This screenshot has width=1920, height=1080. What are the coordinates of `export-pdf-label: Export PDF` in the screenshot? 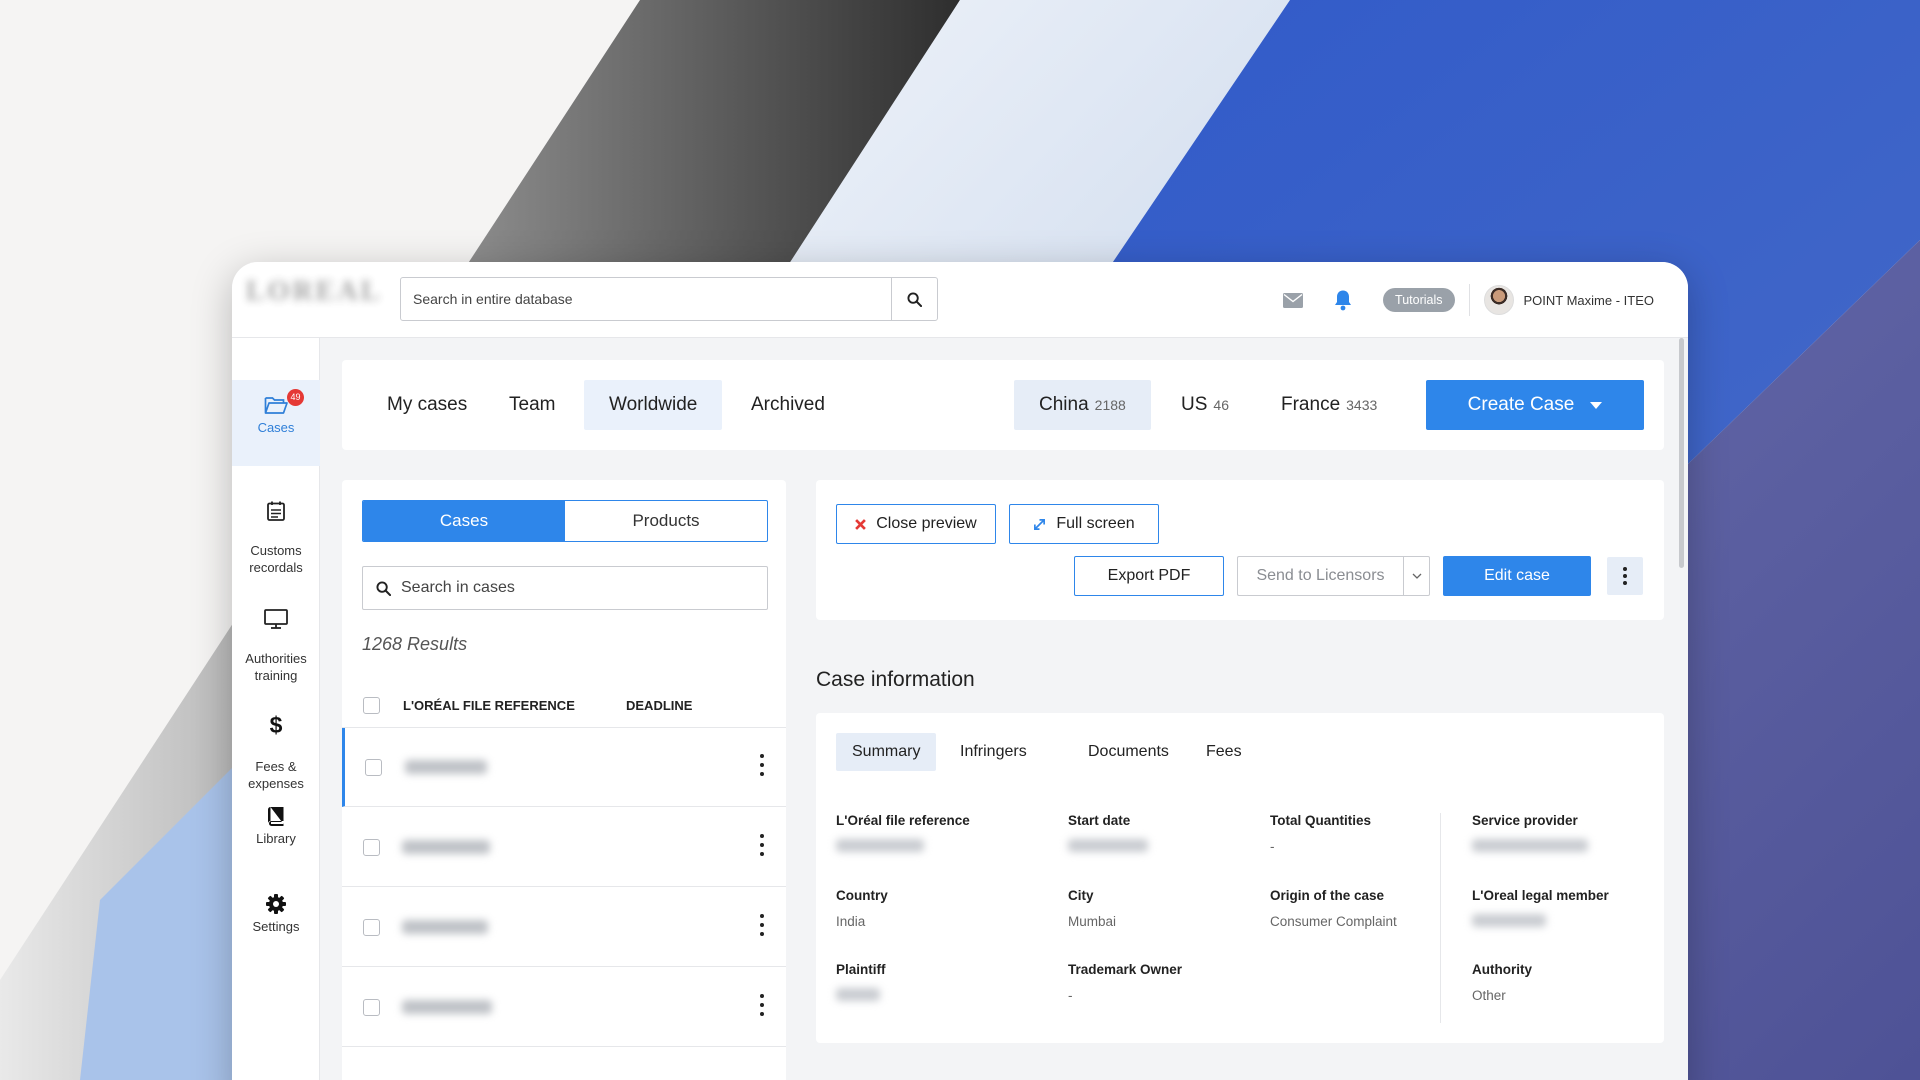 It's located at (1149, 575).